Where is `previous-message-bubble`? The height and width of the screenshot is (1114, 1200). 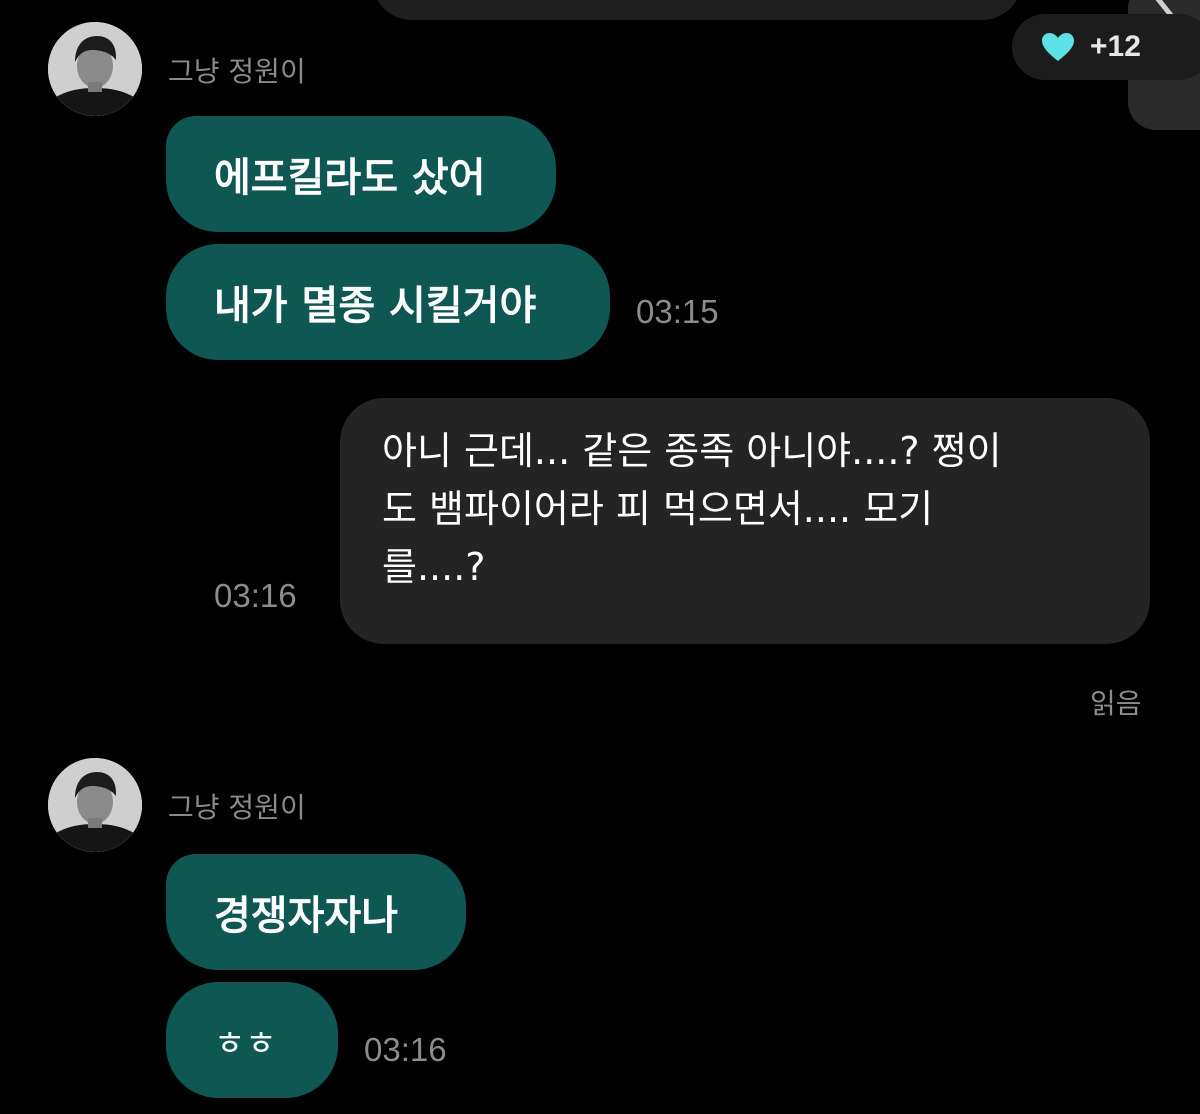 previous-message-bubble is located at coordinates (697, 10).